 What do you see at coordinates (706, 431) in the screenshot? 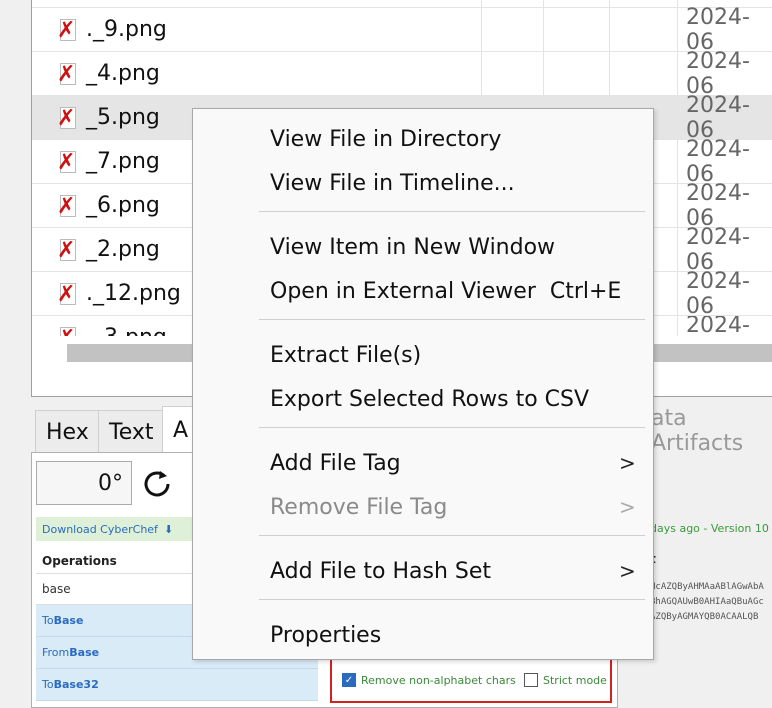
I see `tab-data-artifacts: ata Artifacts` at bounding box center [706, 431].